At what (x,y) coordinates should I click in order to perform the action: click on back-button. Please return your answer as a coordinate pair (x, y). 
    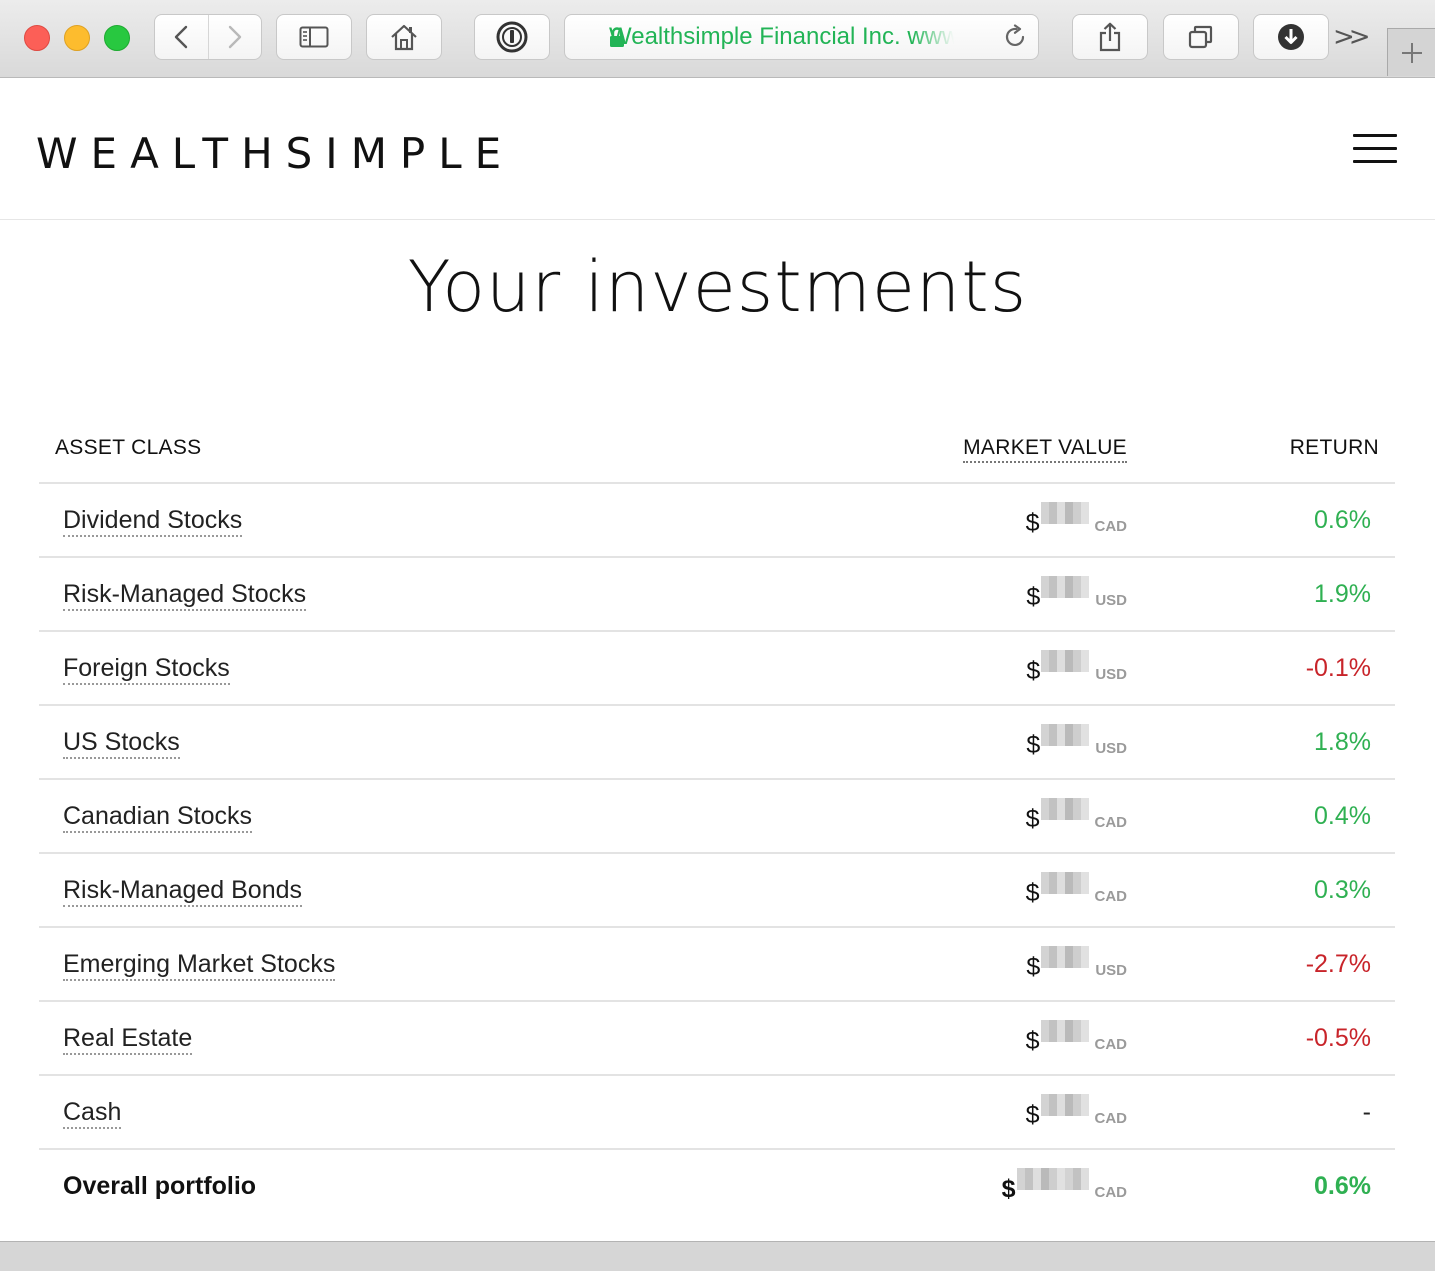
    Looking at the image, I should click on (181, 37).